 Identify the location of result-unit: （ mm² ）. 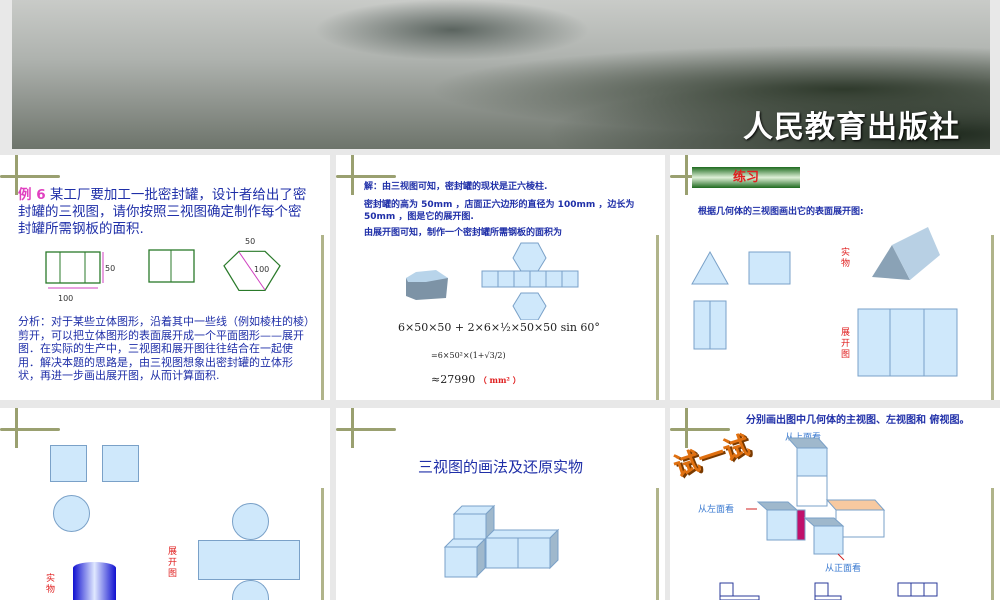
(499, 380).